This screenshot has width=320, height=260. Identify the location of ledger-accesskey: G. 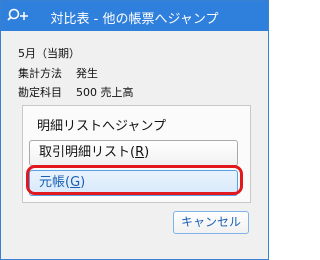
(75, 182).